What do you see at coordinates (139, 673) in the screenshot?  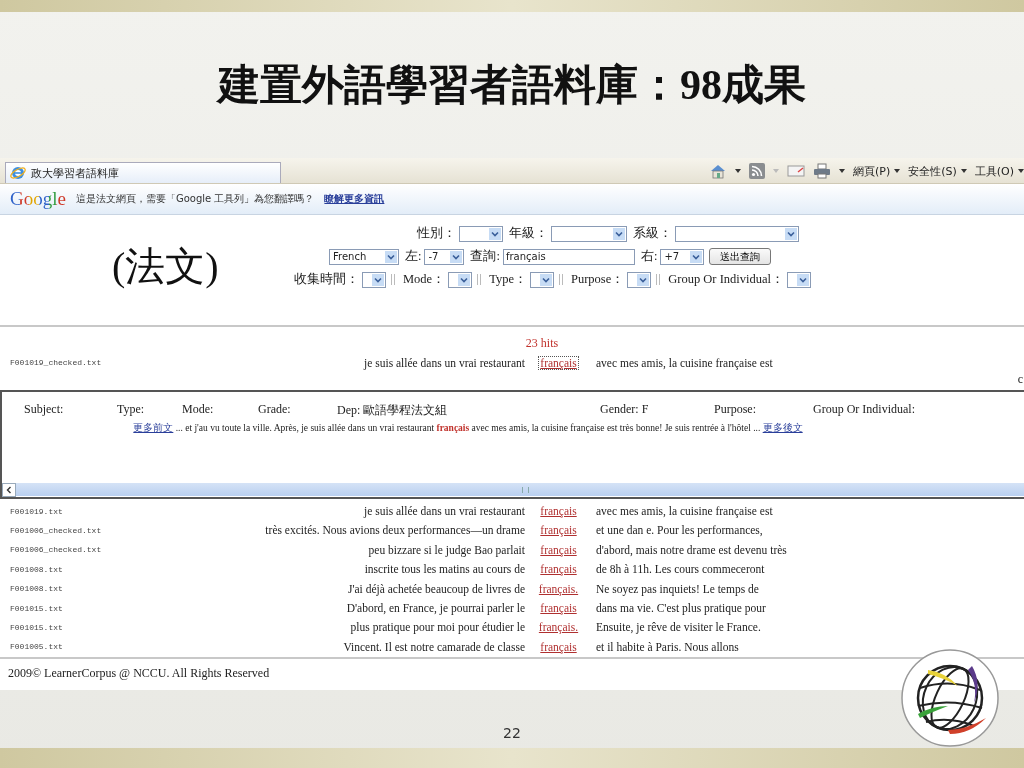 I see `copyright-text: 2009© LearnerCorpus @ NCCU. All Rights Reserved` at bounding box center [139, 673].